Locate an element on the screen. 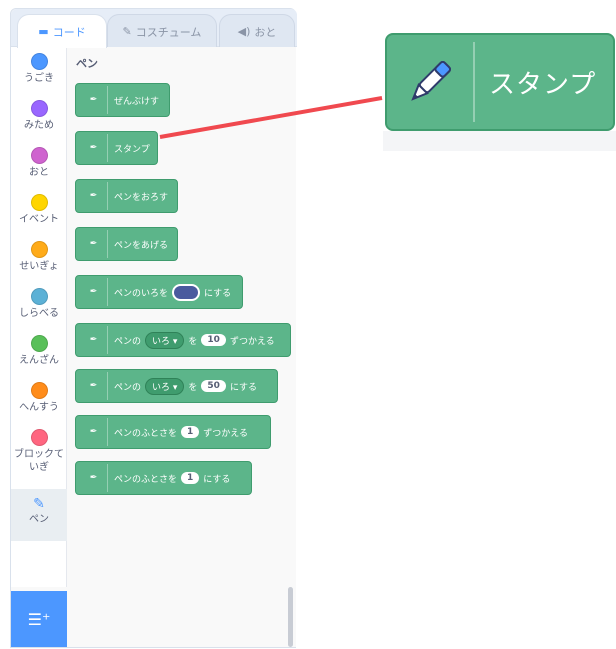 This screenshot has width=616, height=649. zoom-background is located at coordinates (499, 141).